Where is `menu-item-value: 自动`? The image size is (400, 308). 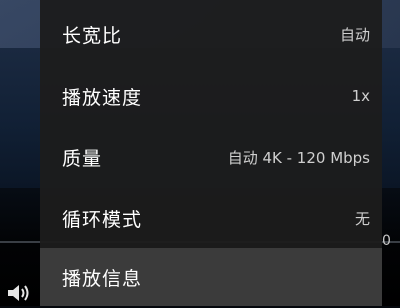
menu-item-value: 自动 is located at coordinates (354, 34).